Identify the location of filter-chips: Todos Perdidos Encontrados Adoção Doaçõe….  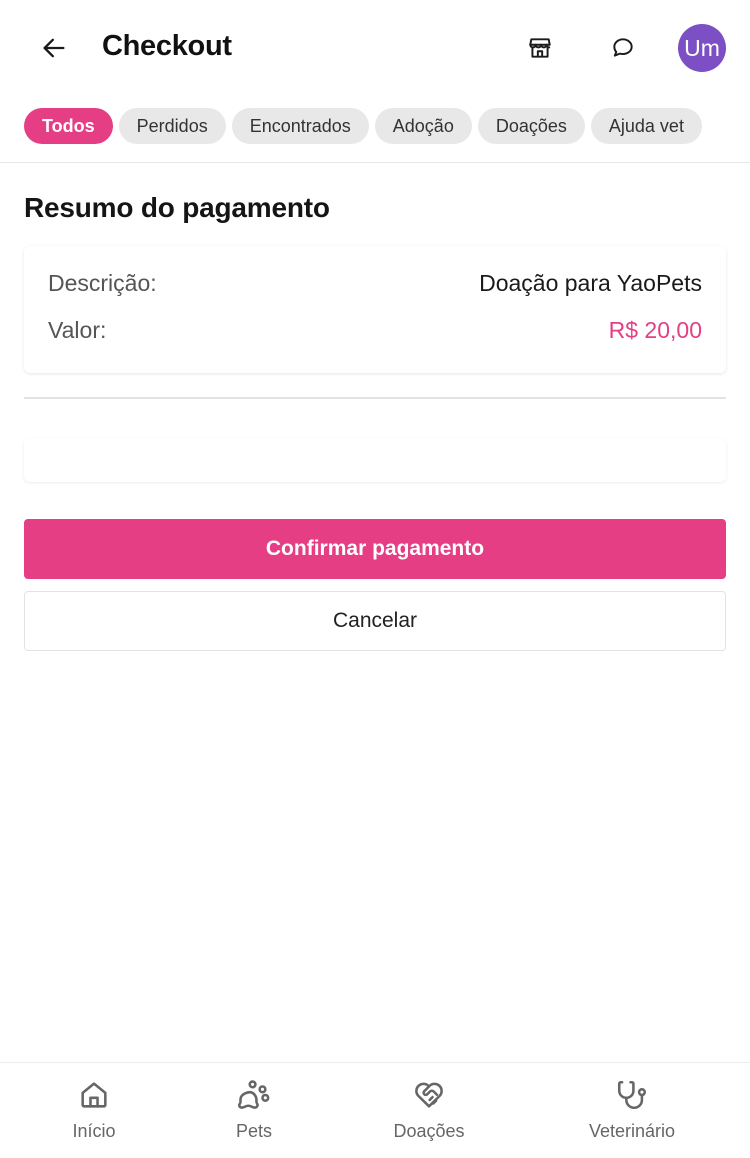
(375, 126).